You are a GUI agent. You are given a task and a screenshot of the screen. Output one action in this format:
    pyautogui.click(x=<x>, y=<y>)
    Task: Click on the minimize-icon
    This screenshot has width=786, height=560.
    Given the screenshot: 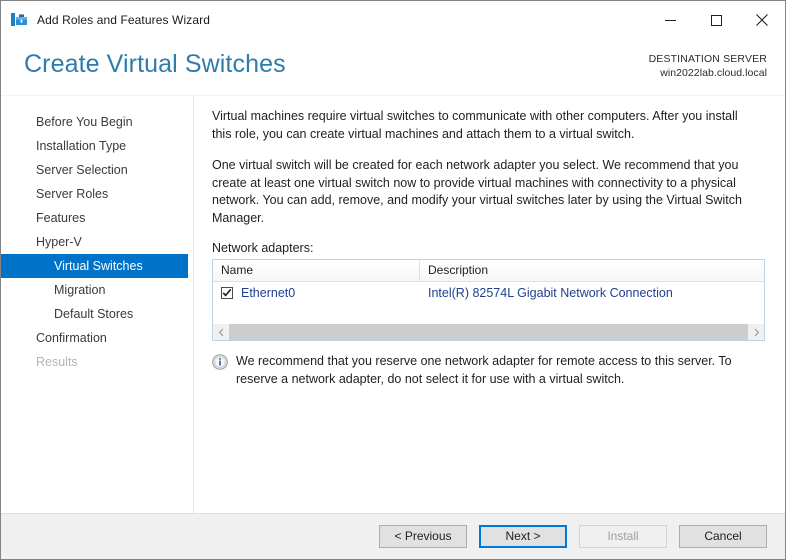 What is the action you would take?
    pyautogui.click(x=670, y=20)
    